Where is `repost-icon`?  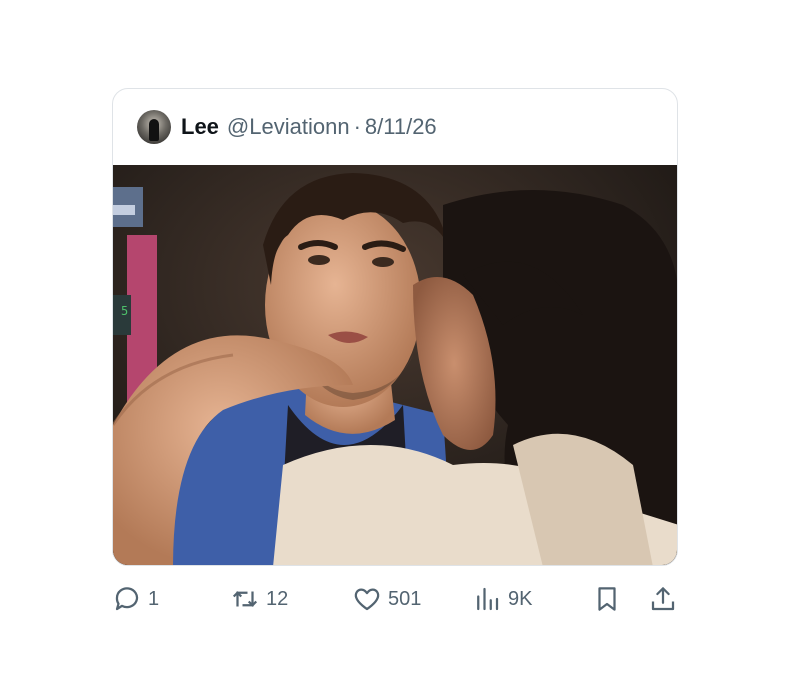 repost-icon is located at coordinates (245, 599).